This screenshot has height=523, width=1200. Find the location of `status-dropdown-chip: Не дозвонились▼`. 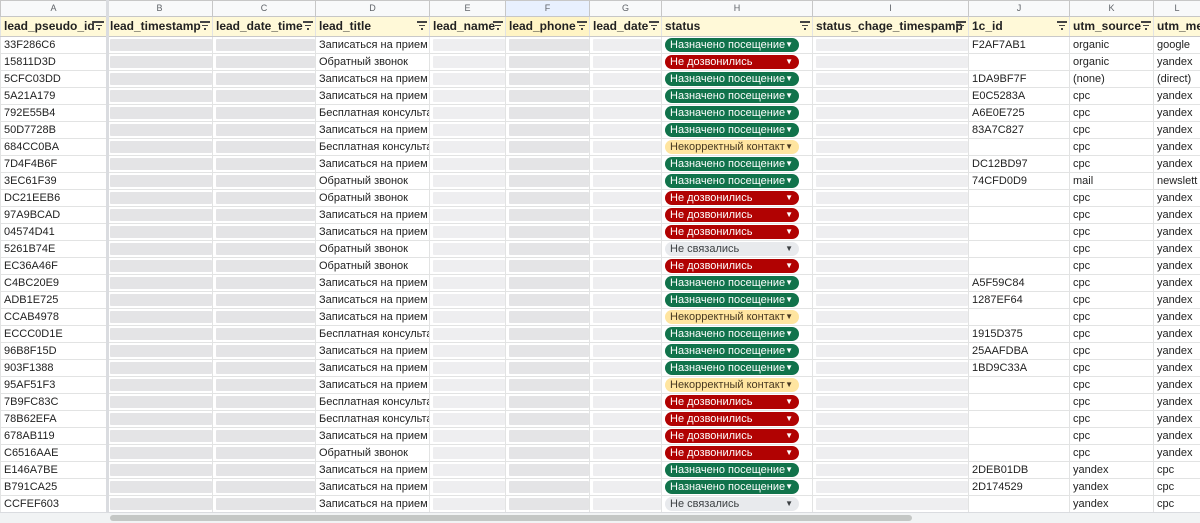

status-dropdown-chip: Не дозвонились▼ is located at coordinates (732, 419).